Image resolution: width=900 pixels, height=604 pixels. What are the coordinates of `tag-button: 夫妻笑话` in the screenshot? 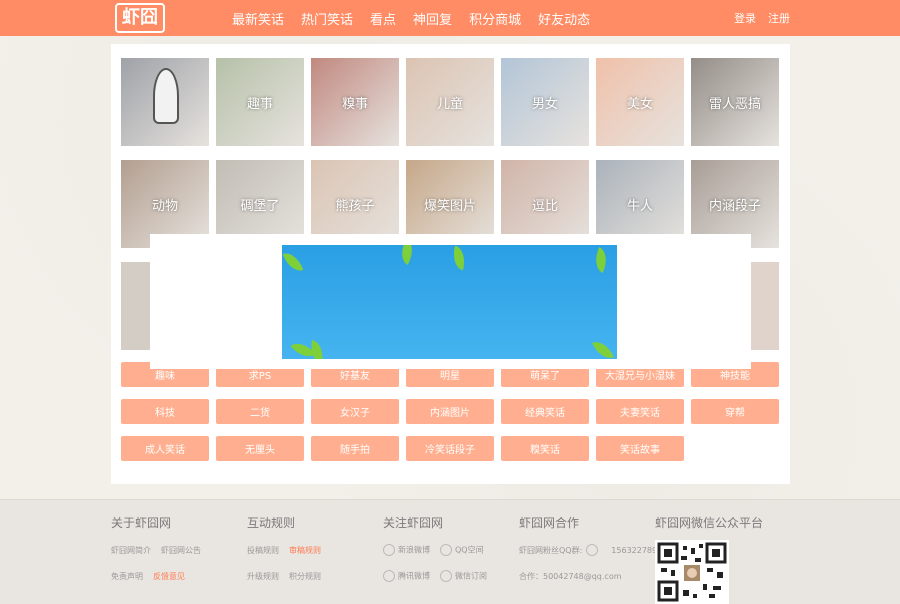 It's located at (640, 411).